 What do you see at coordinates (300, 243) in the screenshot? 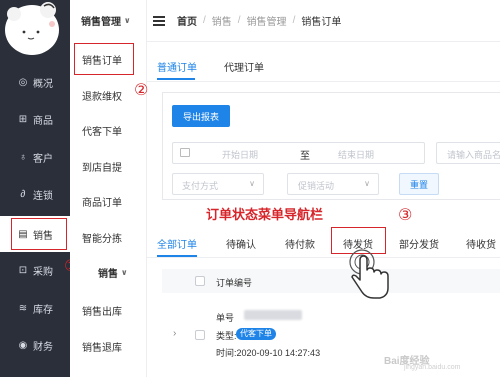
I see `status-tab-pending-payment: 待付款` at bounding box center [300, 243].